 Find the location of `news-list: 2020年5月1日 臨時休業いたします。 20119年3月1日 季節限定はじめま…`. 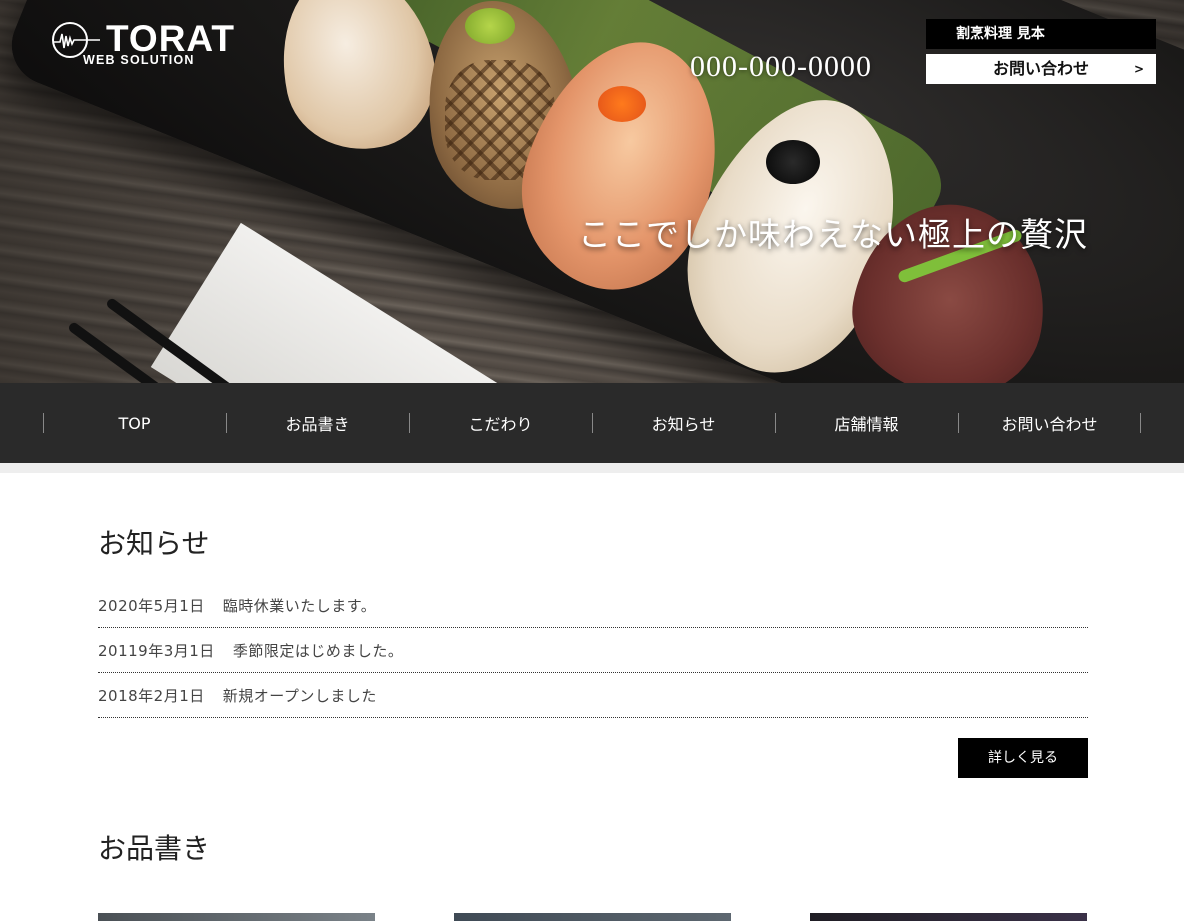

news-list: 2020年5月1日 臨時休業いたします。 20119年3月1日 季節限定はじめま… is located at coordinates (593, 650).